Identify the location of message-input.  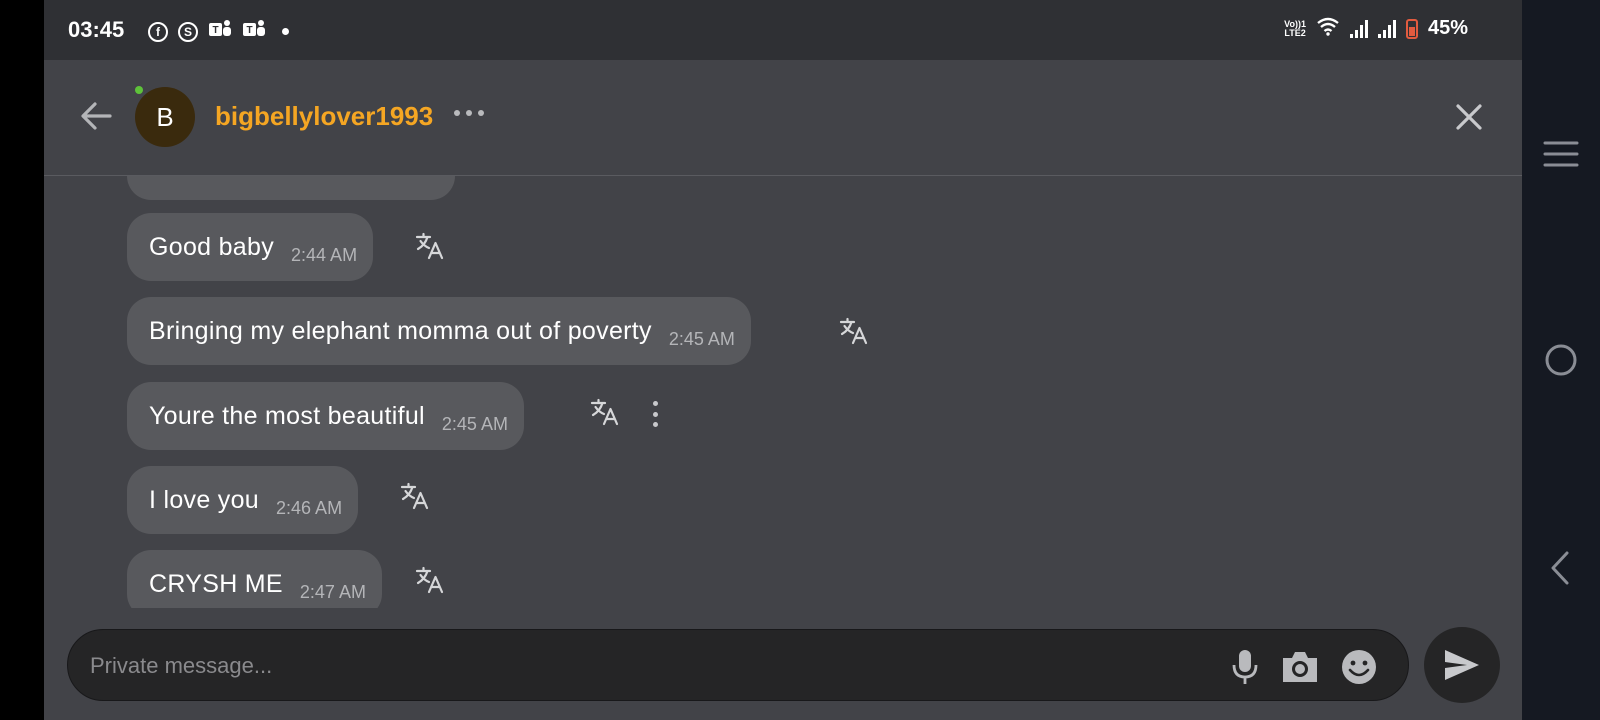
(640, 666).